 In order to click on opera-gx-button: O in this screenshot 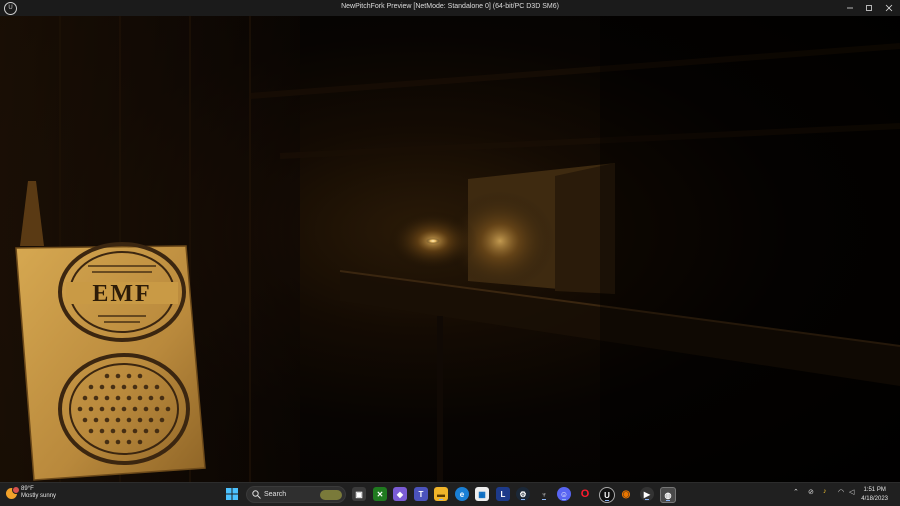, I will do `click(585, 494)`.